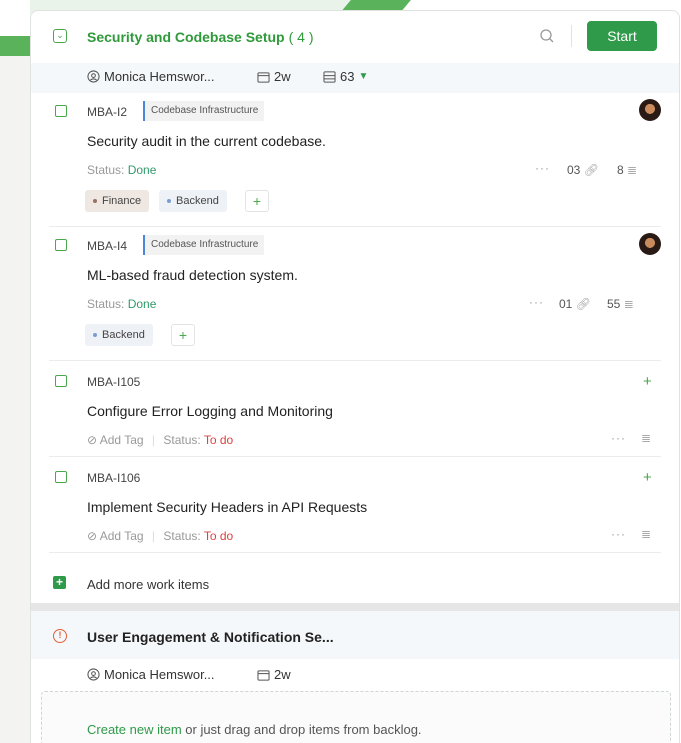 The height and width of the screenshot is (743, 681). I want to click on add-more-label: Add more work items, so click(148, 584).